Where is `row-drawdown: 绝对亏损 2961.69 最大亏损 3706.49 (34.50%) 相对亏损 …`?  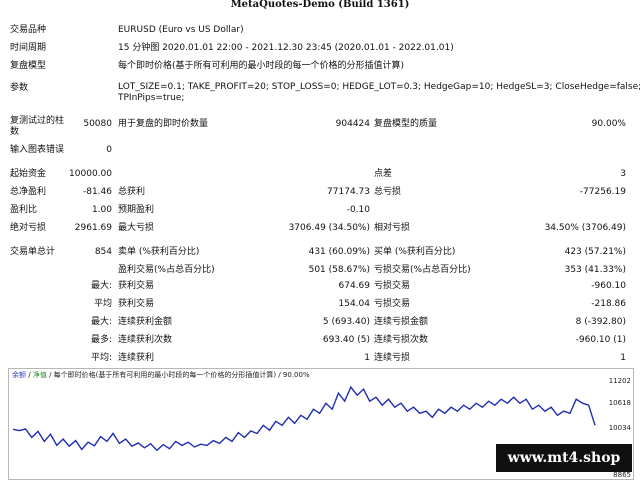 row-drawdown: 绝对亏损 2961.69 最大亏损 3706.49 (34.50%) 相对亏损 … is located at coordinates (320, 228).